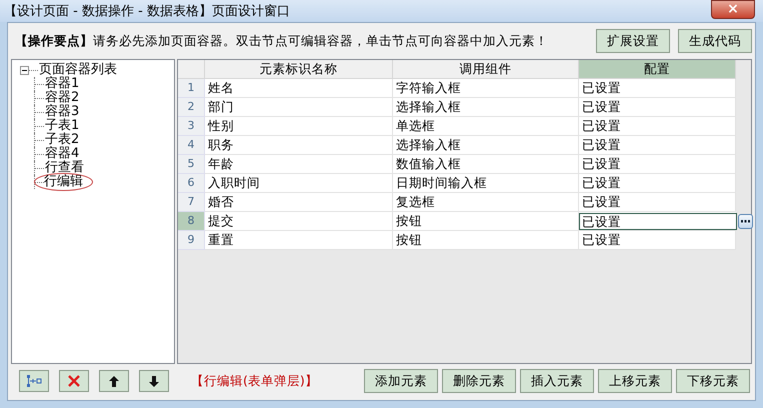 Image resolution: width=763 pixels, height=408 pixels. I want to click on table-cell: 性别, so click(299, 126).